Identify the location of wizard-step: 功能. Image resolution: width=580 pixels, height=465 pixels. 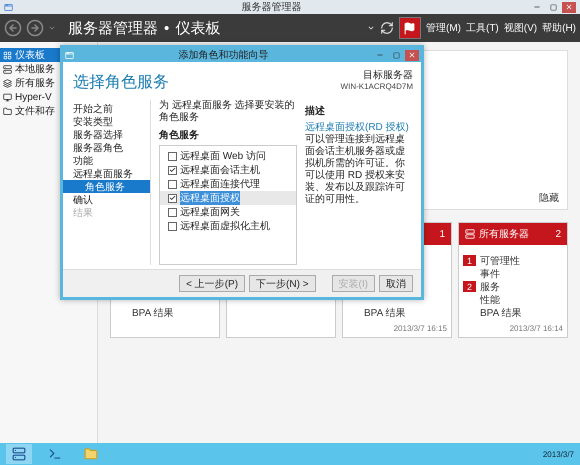
(106, 160).